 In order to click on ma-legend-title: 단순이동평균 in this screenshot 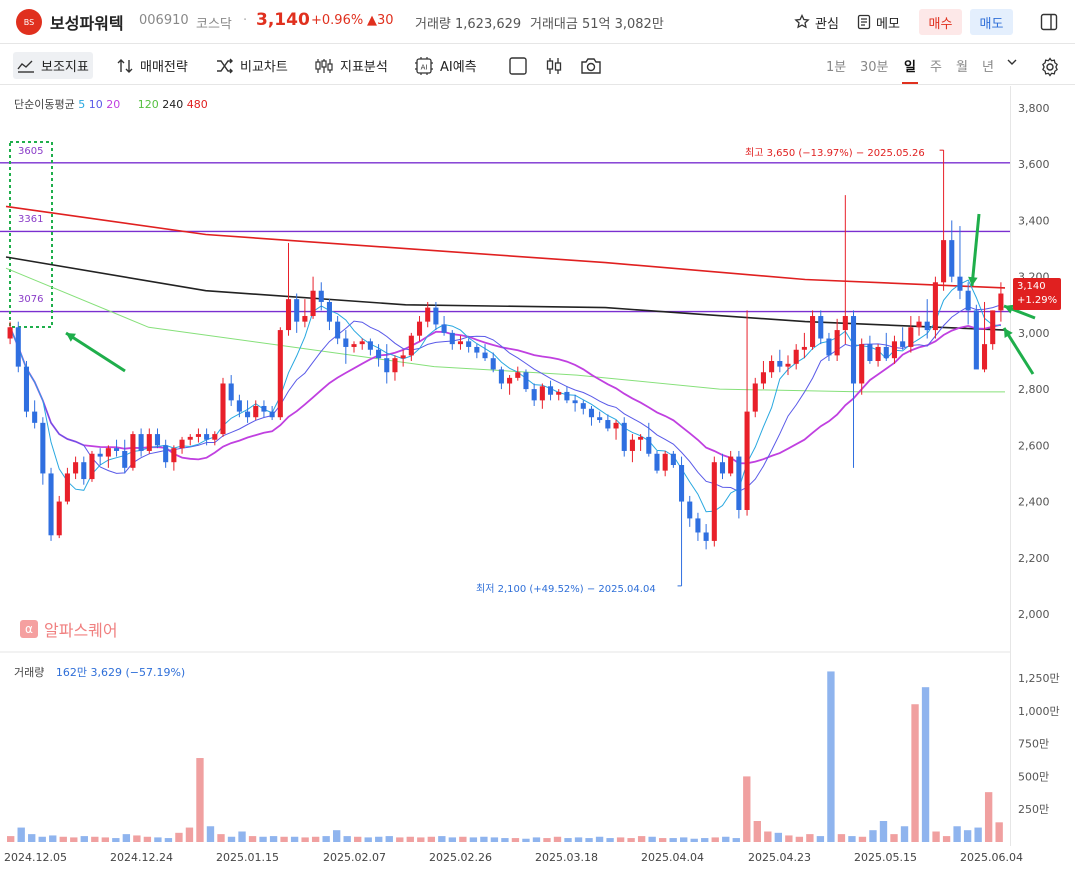, I will do `click(44, 104)`.